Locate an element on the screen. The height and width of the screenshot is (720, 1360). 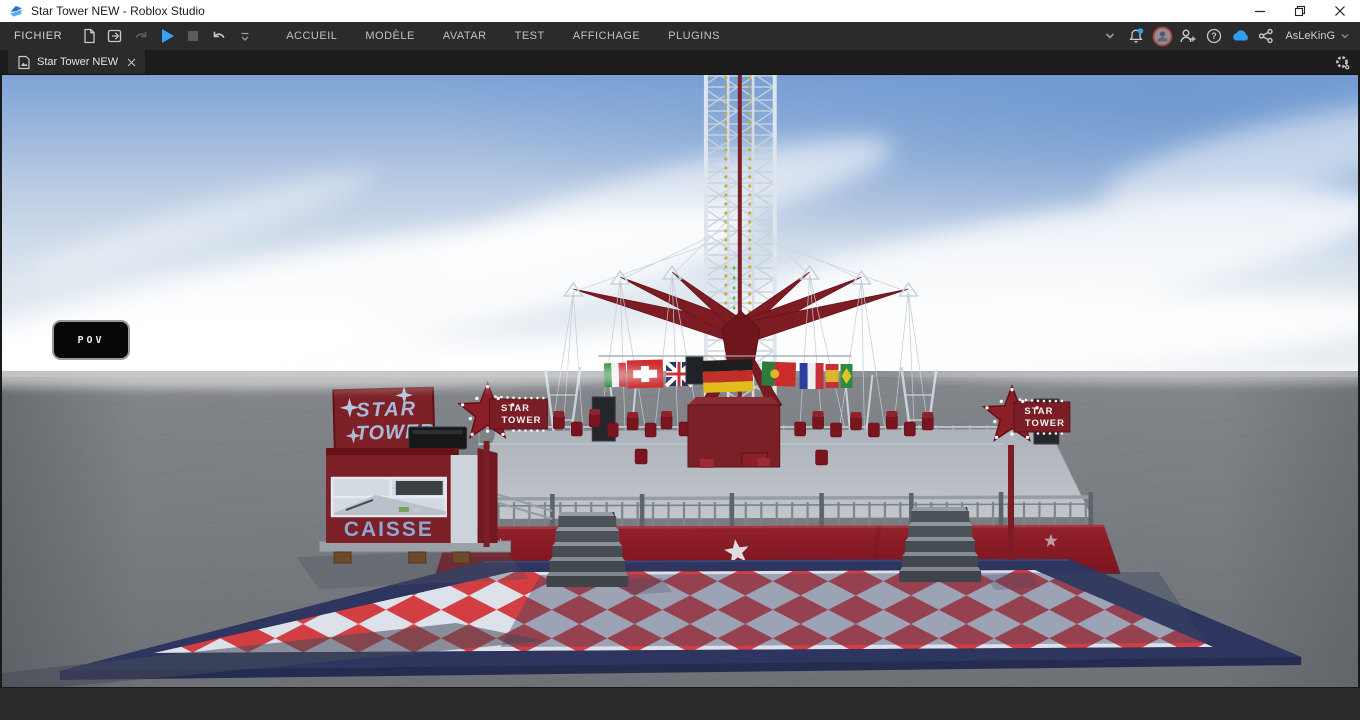
play-button is located at coordinates (167, 36).